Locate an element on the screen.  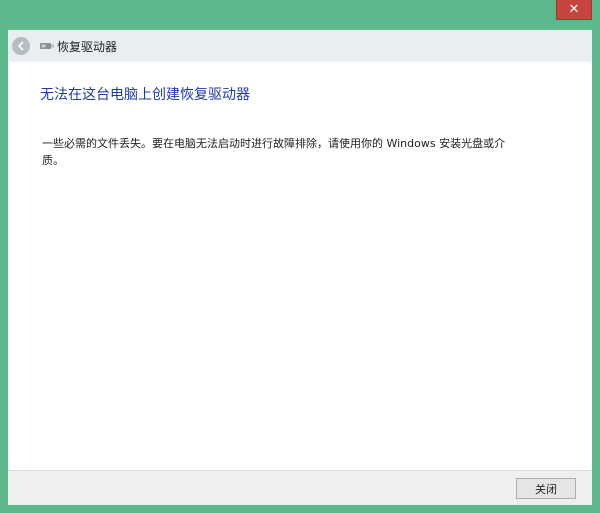
error-heading: 无法在这台电脑上创建恢复驱动器 is located at coordinates (145, 95).